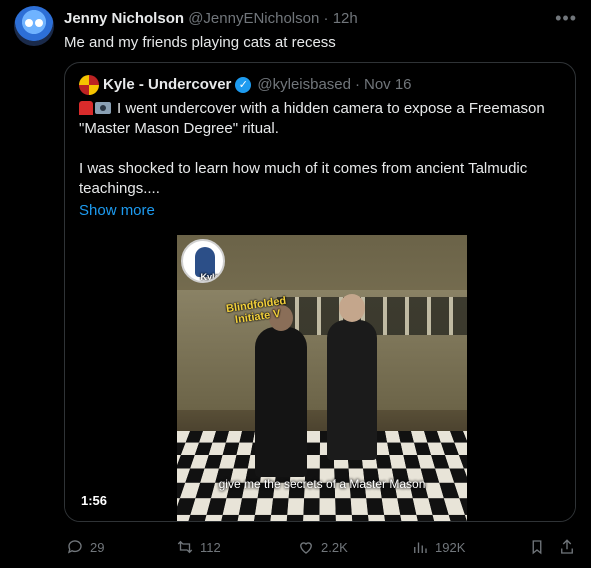  What do you see at coordinates (388, 85) in the screenshot?
I see `quoted-date: Nov 16` at bounding box center [388, 85].